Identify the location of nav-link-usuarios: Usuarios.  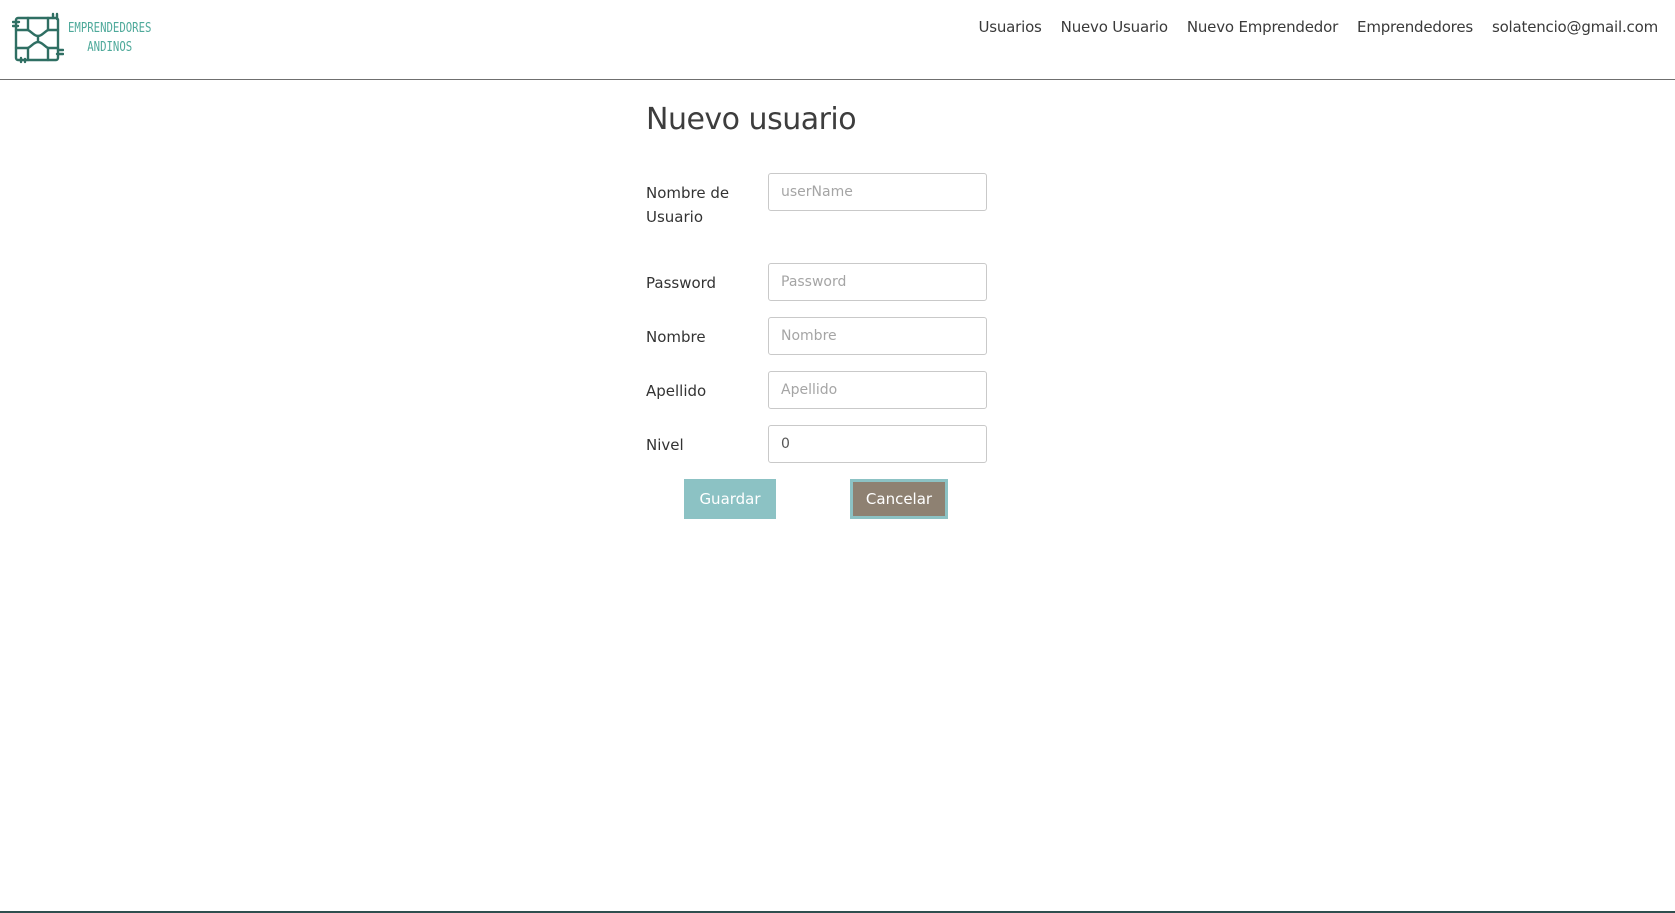
(1010, 27).